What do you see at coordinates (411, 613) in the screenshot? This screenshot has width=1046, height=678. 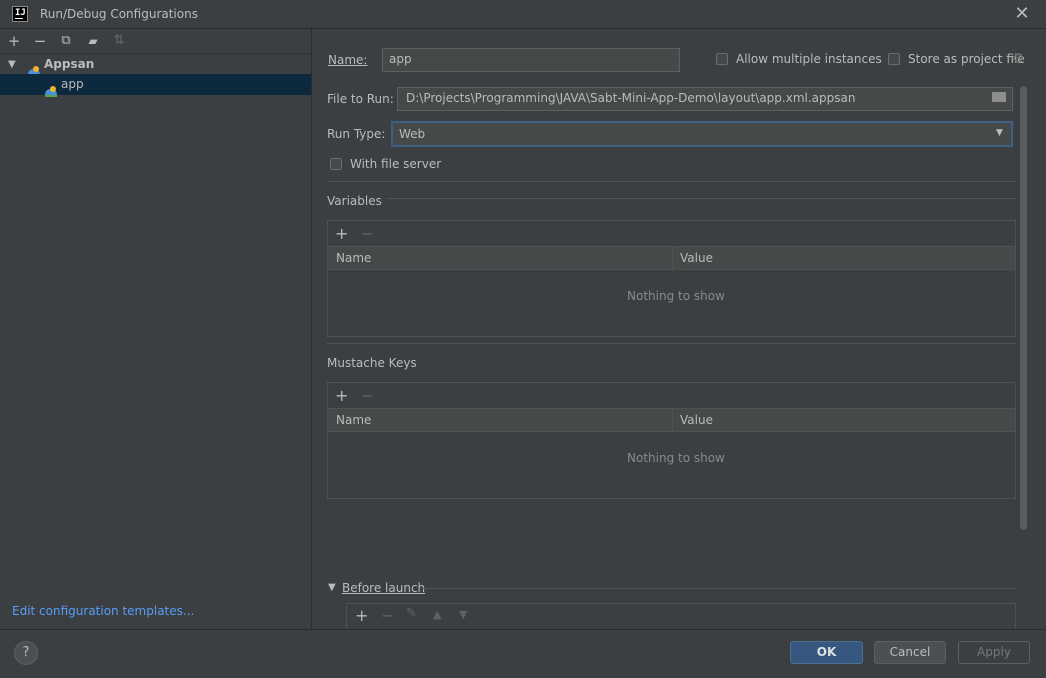 I see `edit-pencil-icon: ✎` at bounding box center [411, 613].